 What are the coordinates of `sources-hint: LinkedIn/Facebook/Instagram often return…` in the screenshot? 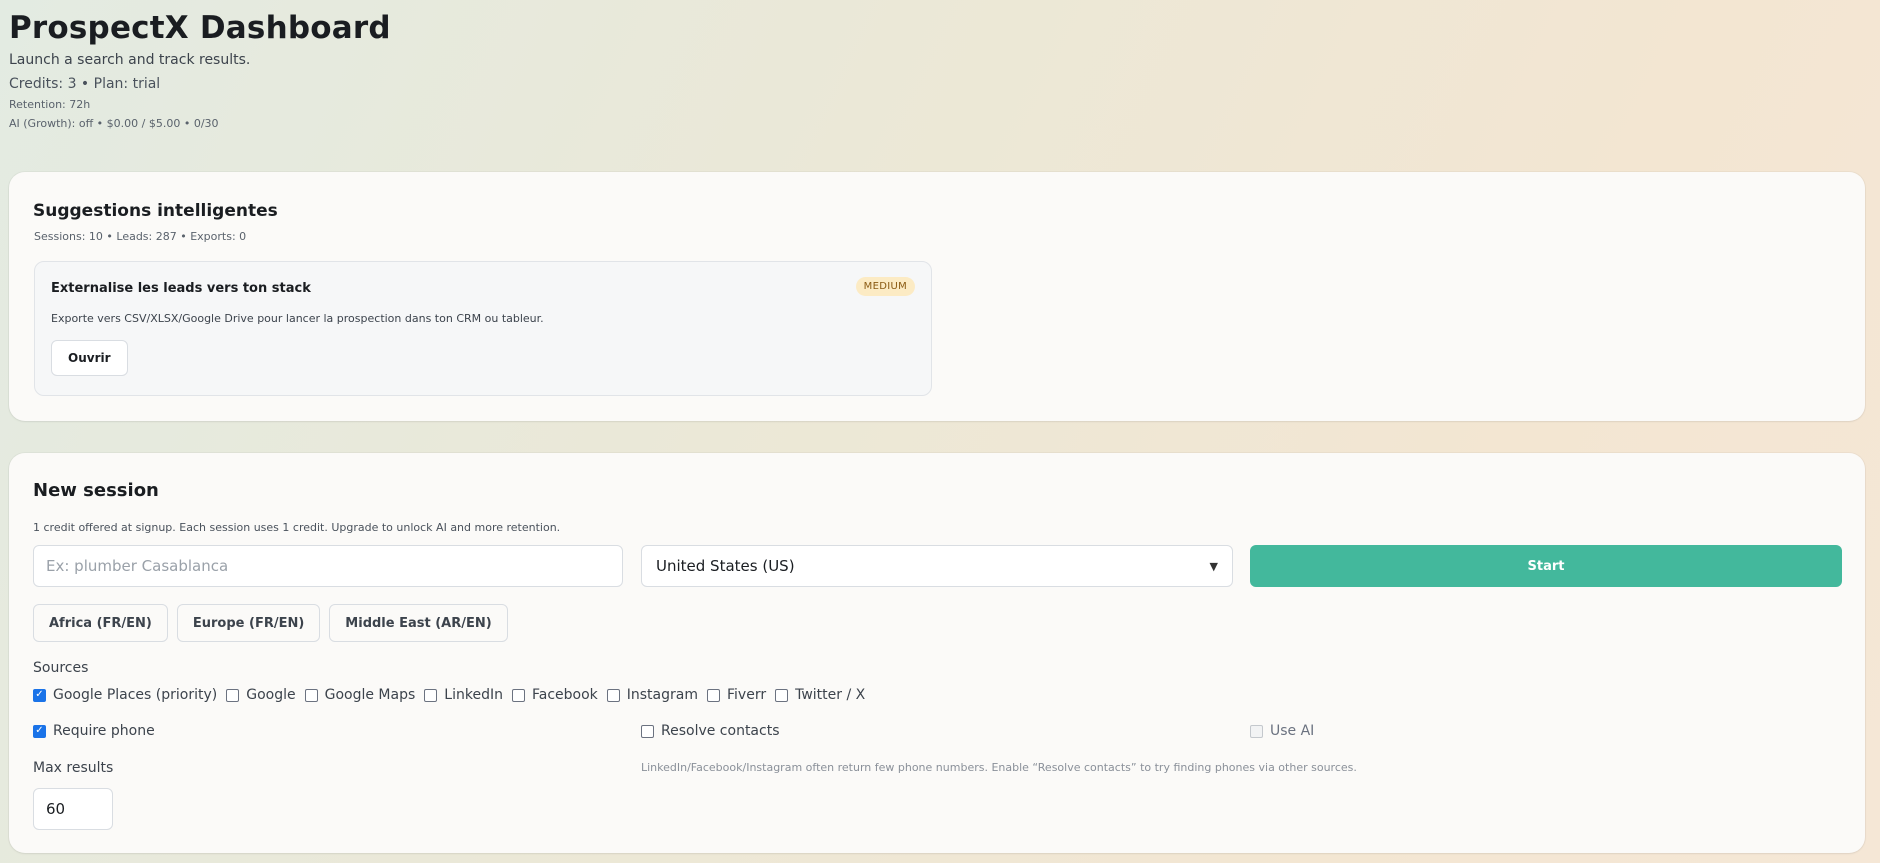 It's located at (999, 767).